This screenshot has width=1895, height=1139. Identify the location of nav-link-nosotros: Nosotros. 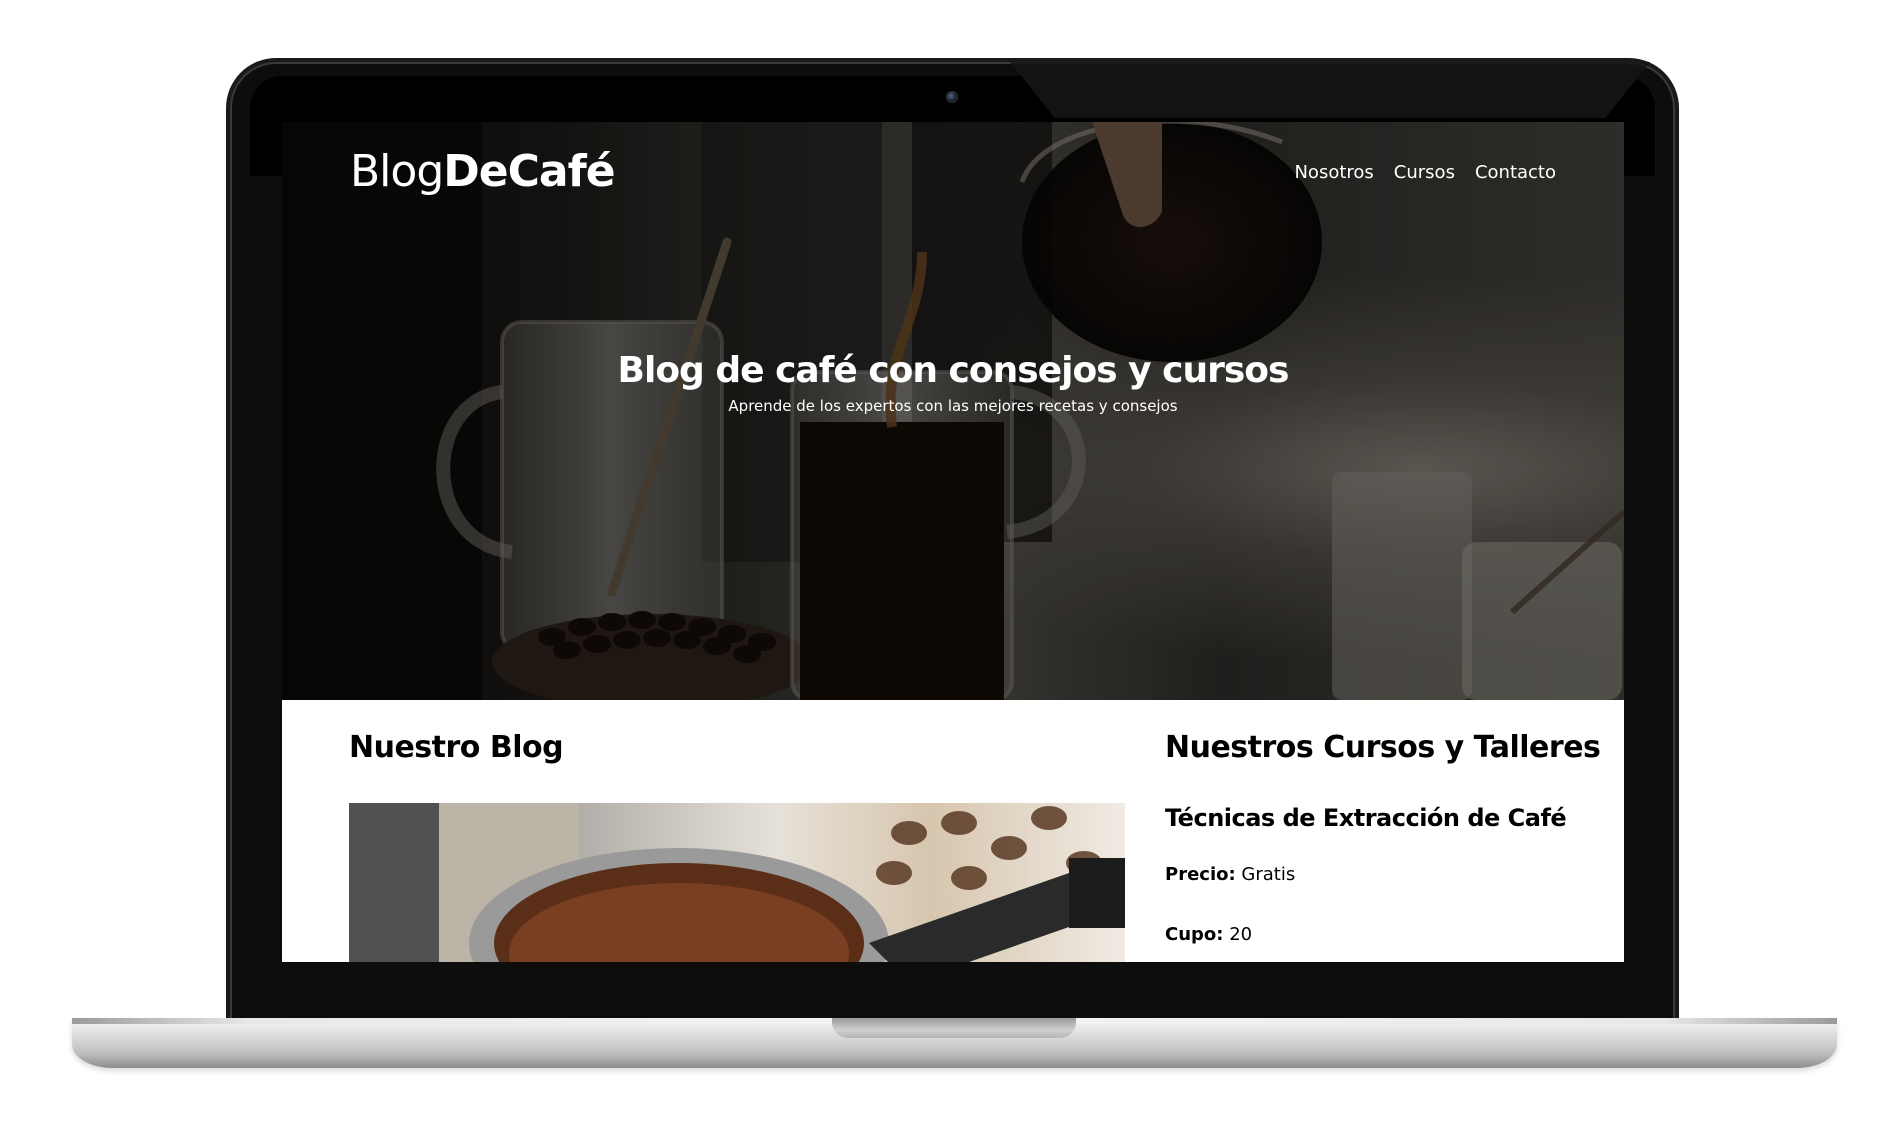
(1333, 172).